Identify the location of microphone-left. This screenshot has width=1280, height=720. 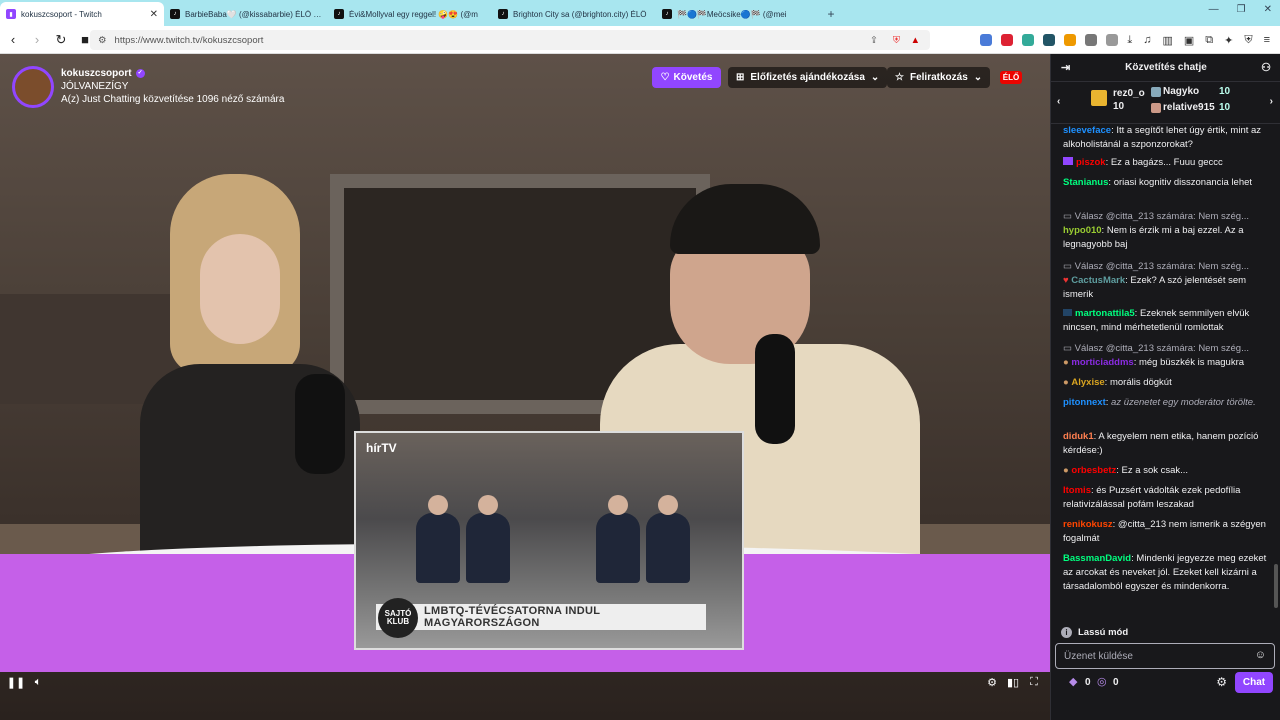
(320, 424).